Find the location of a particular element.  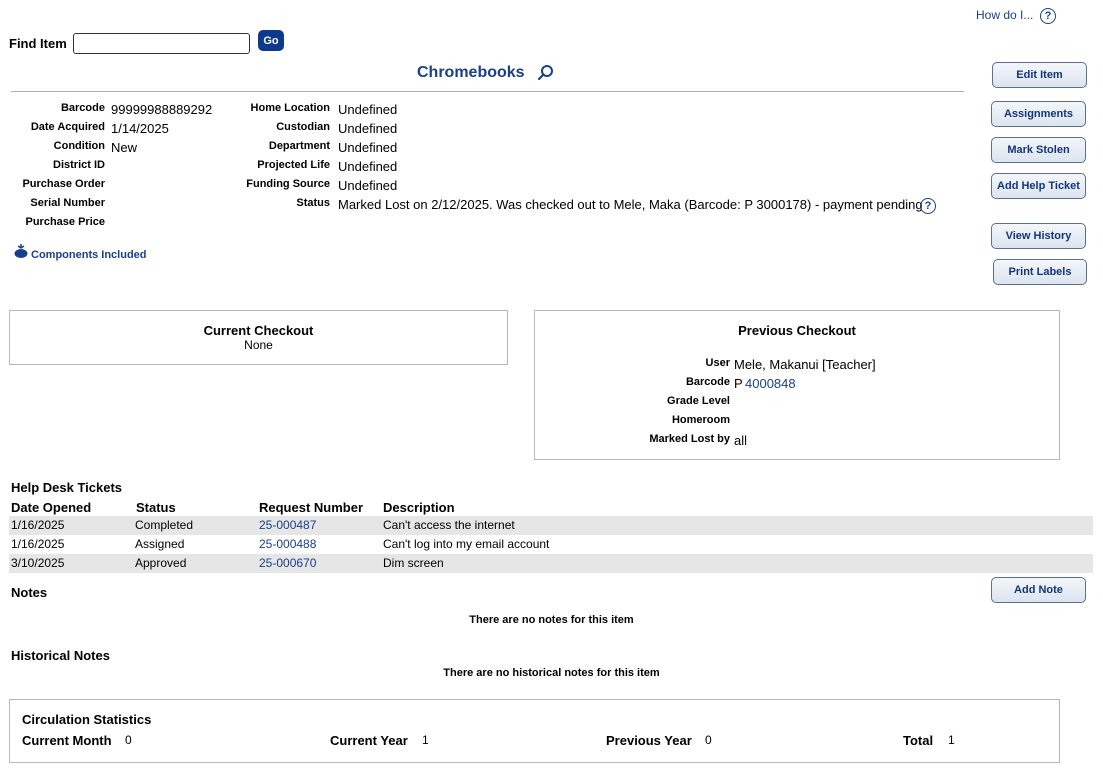

cell-request-link: 25-000670 is located at coordinates (287, 563).